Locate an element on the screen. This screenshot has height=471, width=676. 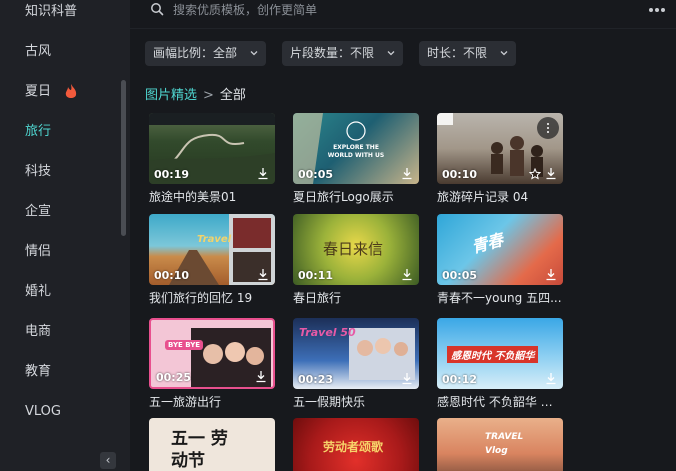
sidebar-item-education: 教育 is located at coordinates (38, 372).